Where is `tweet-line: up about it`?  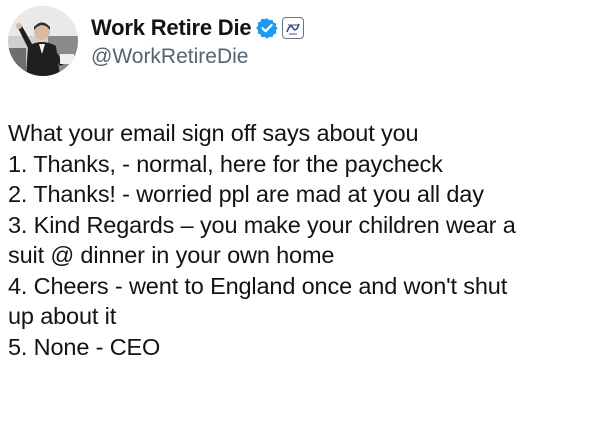 tweet-line: up about it is located at coordinates (62, 316).